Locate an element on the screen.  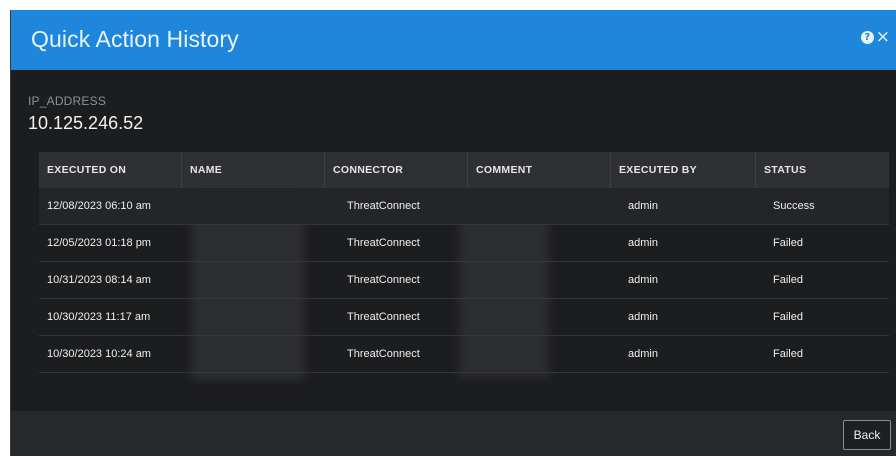
cell-status: Success is located at coordinates (794, 206).